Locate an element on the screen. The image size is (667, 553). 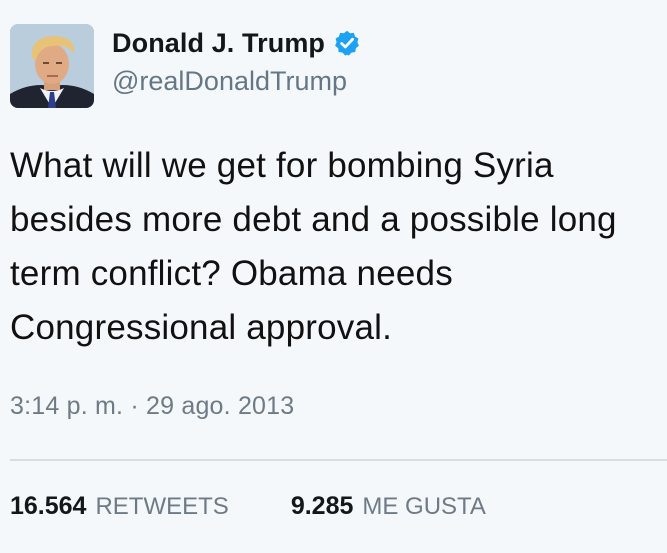
tweet-timestamp: 3:14 p. m. · 29 ago. 2013 is located at coordinates (152, 406).